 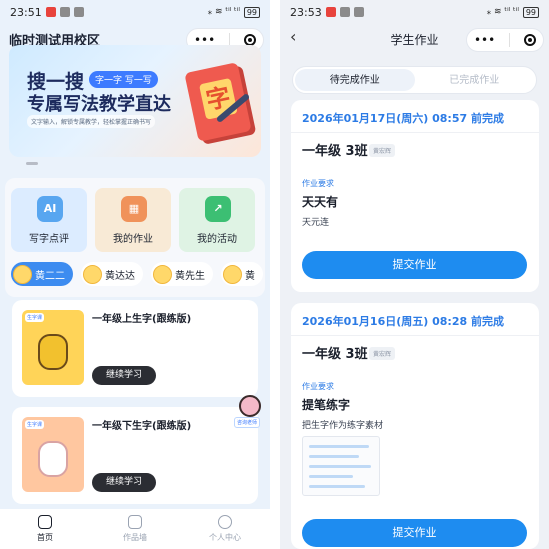 What do you see at coordinates (26, 12) in the screenshot?
I see `status-time: 23:51` at bounding box center [26, 12].